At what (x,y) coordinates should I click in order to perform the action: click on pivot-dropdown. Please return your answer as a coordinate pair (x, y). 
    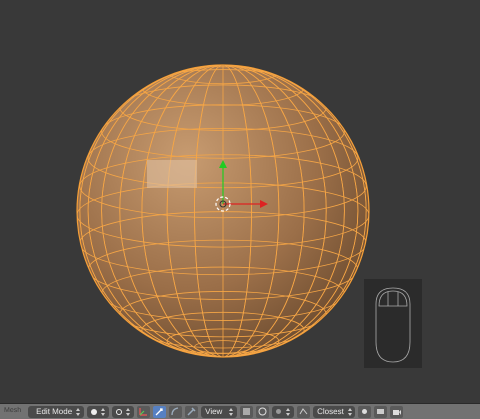
    Looking at the image, I should click on (123, 412).